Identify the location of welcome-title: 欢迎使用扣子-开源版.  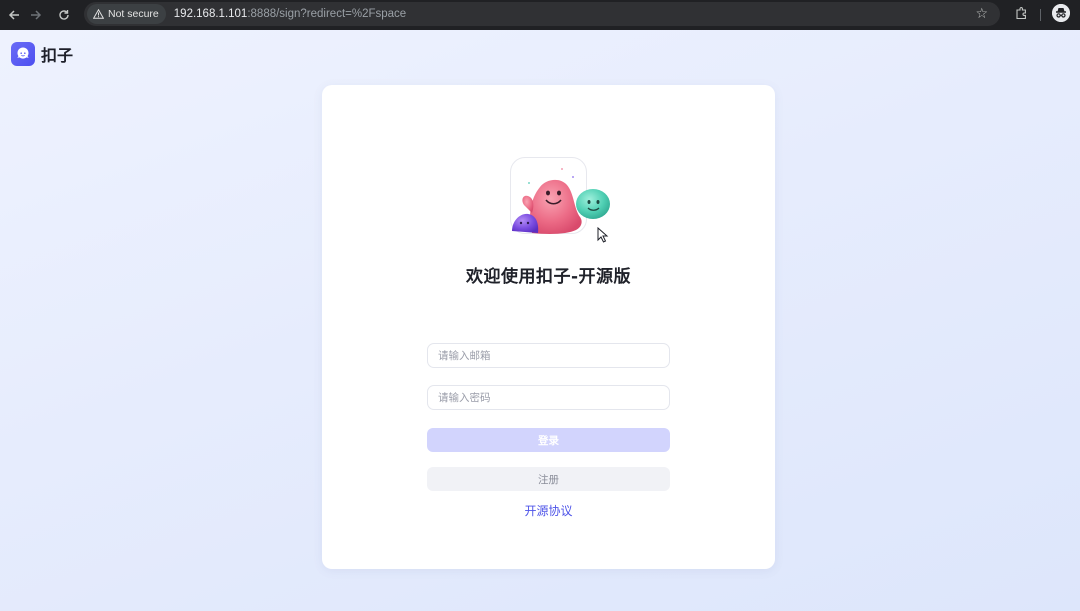
(548, 277).